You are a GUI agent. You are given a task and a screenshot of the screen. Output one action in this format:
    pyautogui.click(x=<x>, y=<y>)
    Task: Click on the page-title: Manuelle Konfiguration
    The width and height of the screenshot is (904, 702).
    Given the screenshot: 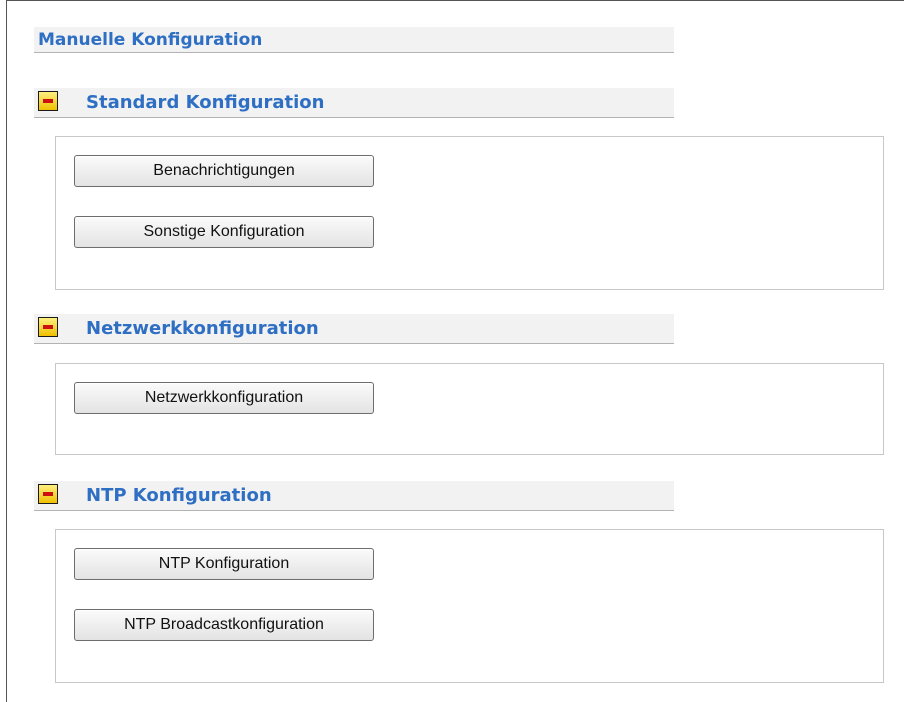 What is the action you would take?
    pyautogui.click(x=354, y=40)
    